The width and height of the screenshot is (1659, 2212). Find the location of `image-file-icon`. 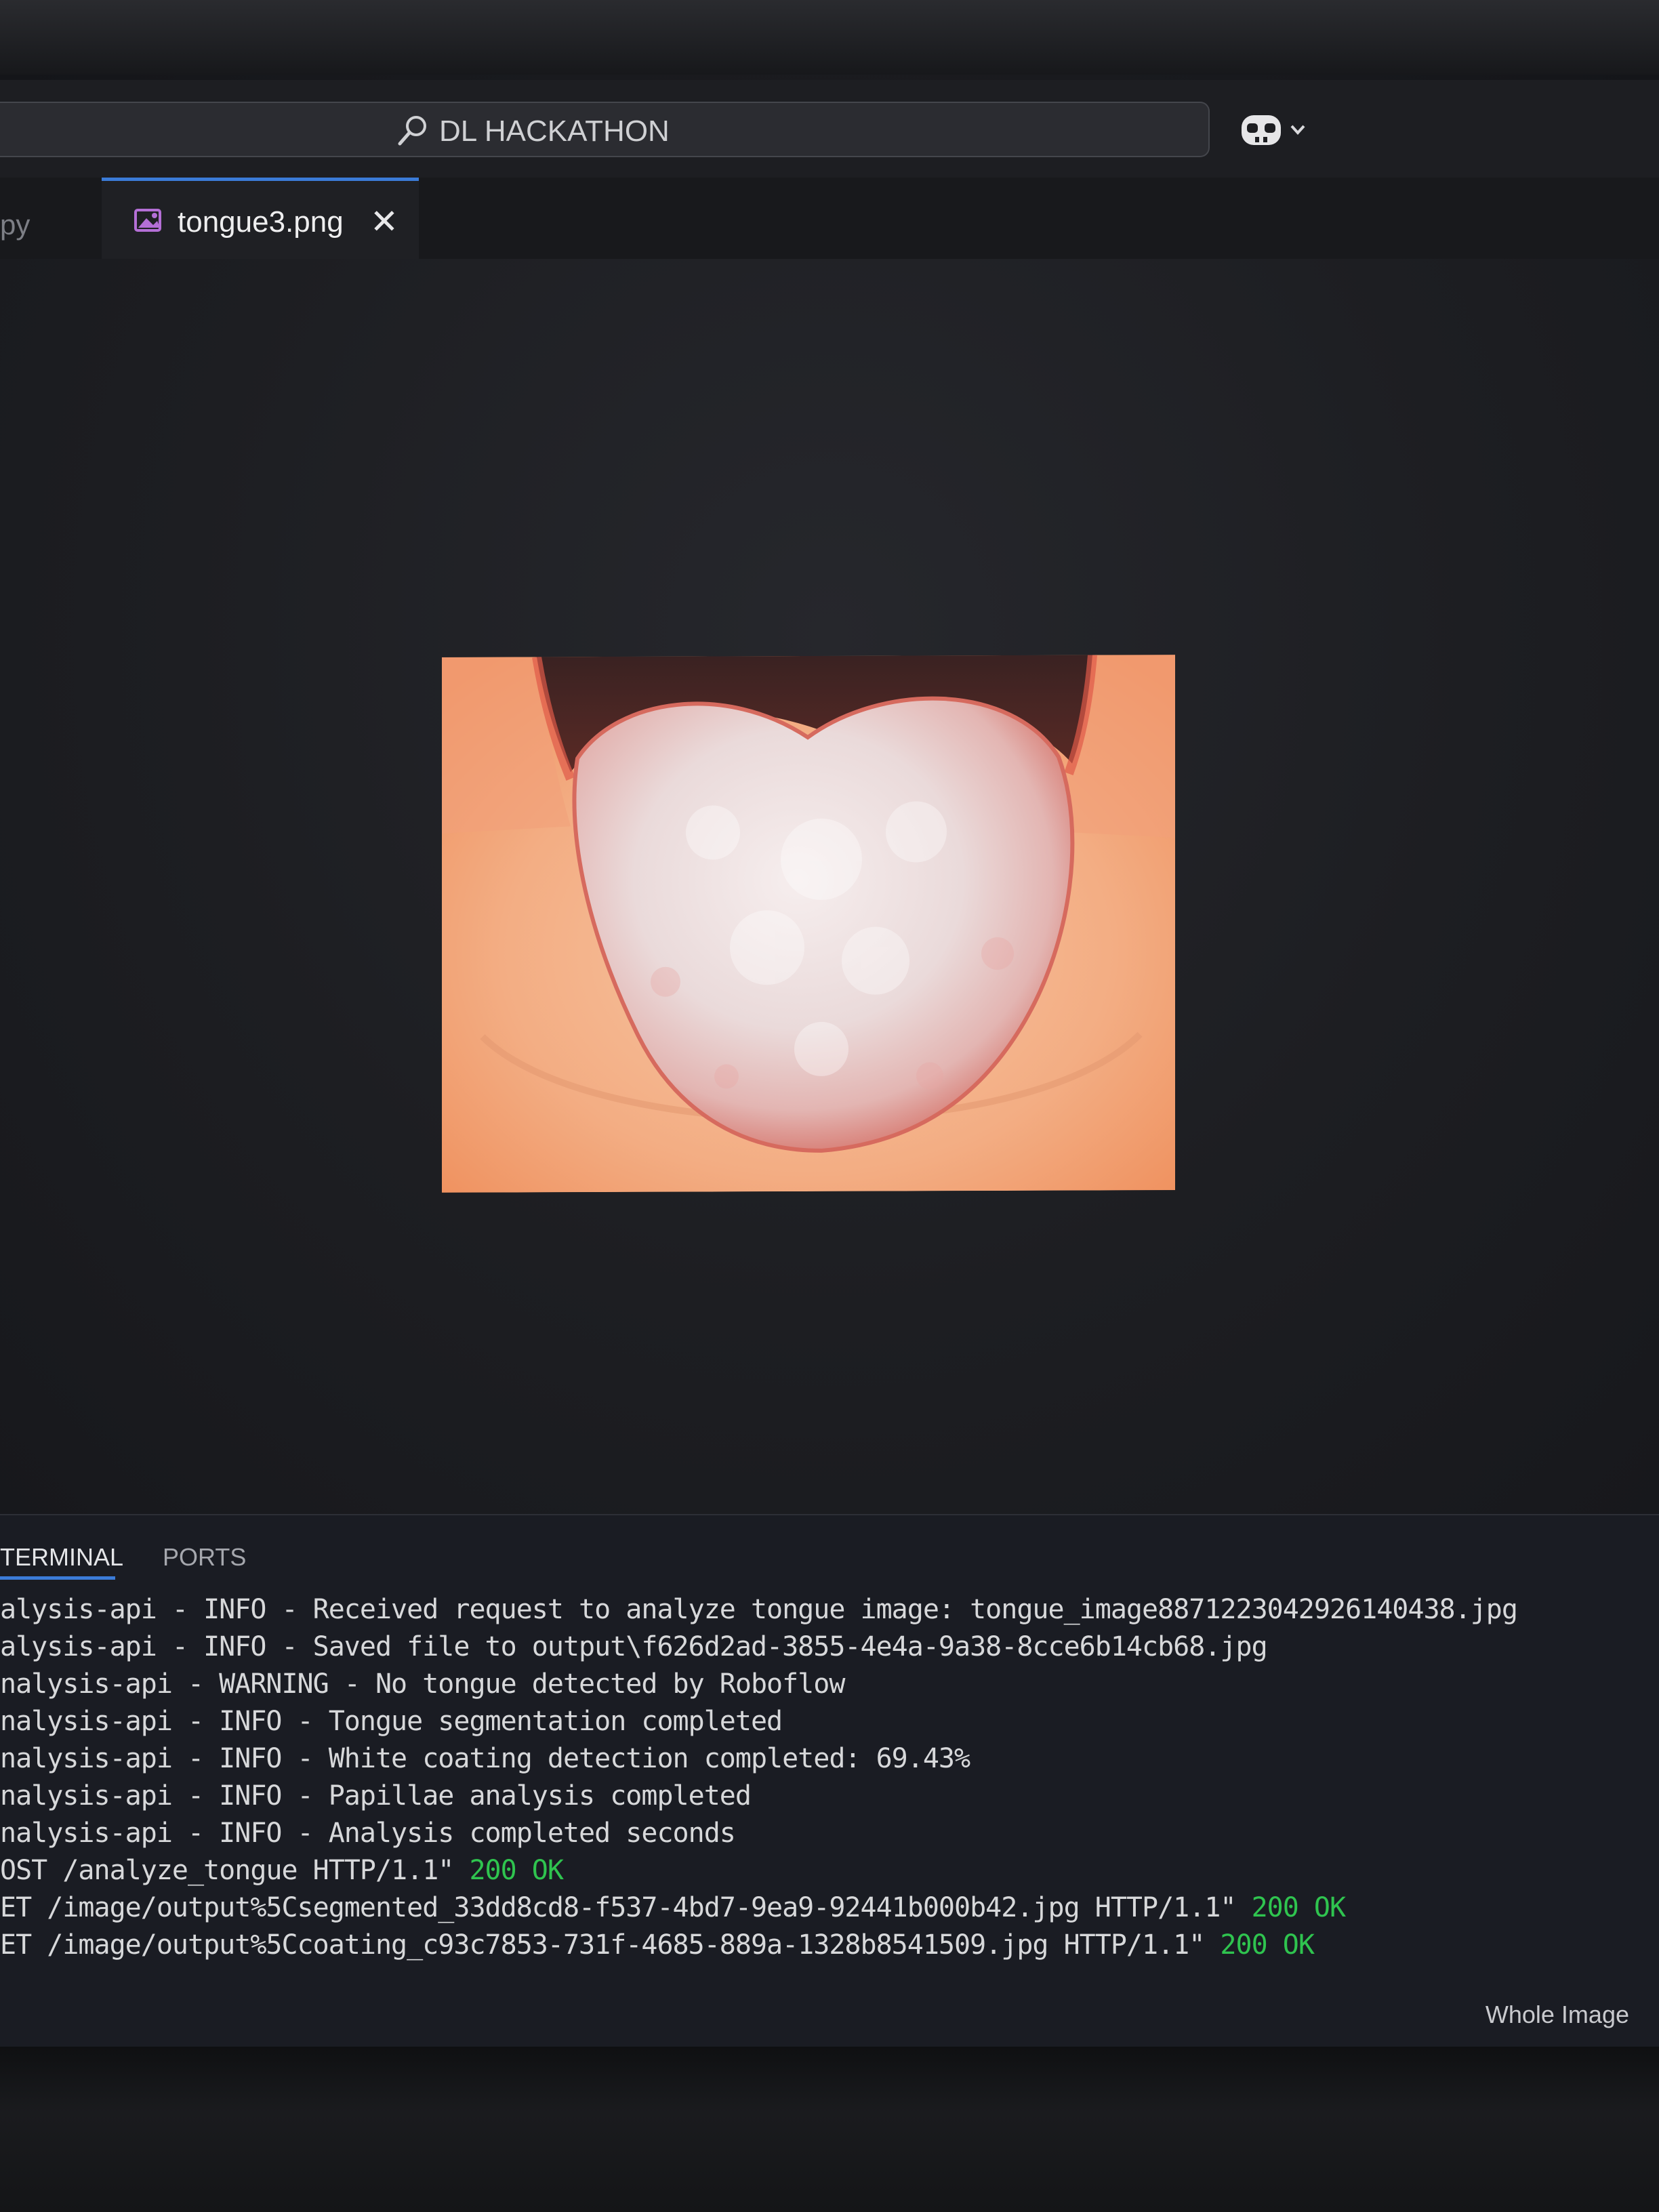

image-file-icon is located at coordinates (148, 221).